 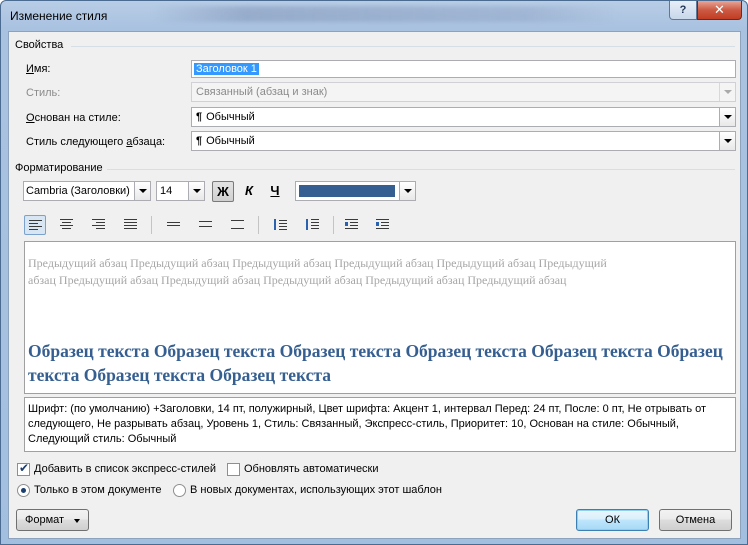 What do you see at coordinates (59, 168) in the screenshot?
I see `formatting-section-title: Форматирование` at bounding box center [59, 168].